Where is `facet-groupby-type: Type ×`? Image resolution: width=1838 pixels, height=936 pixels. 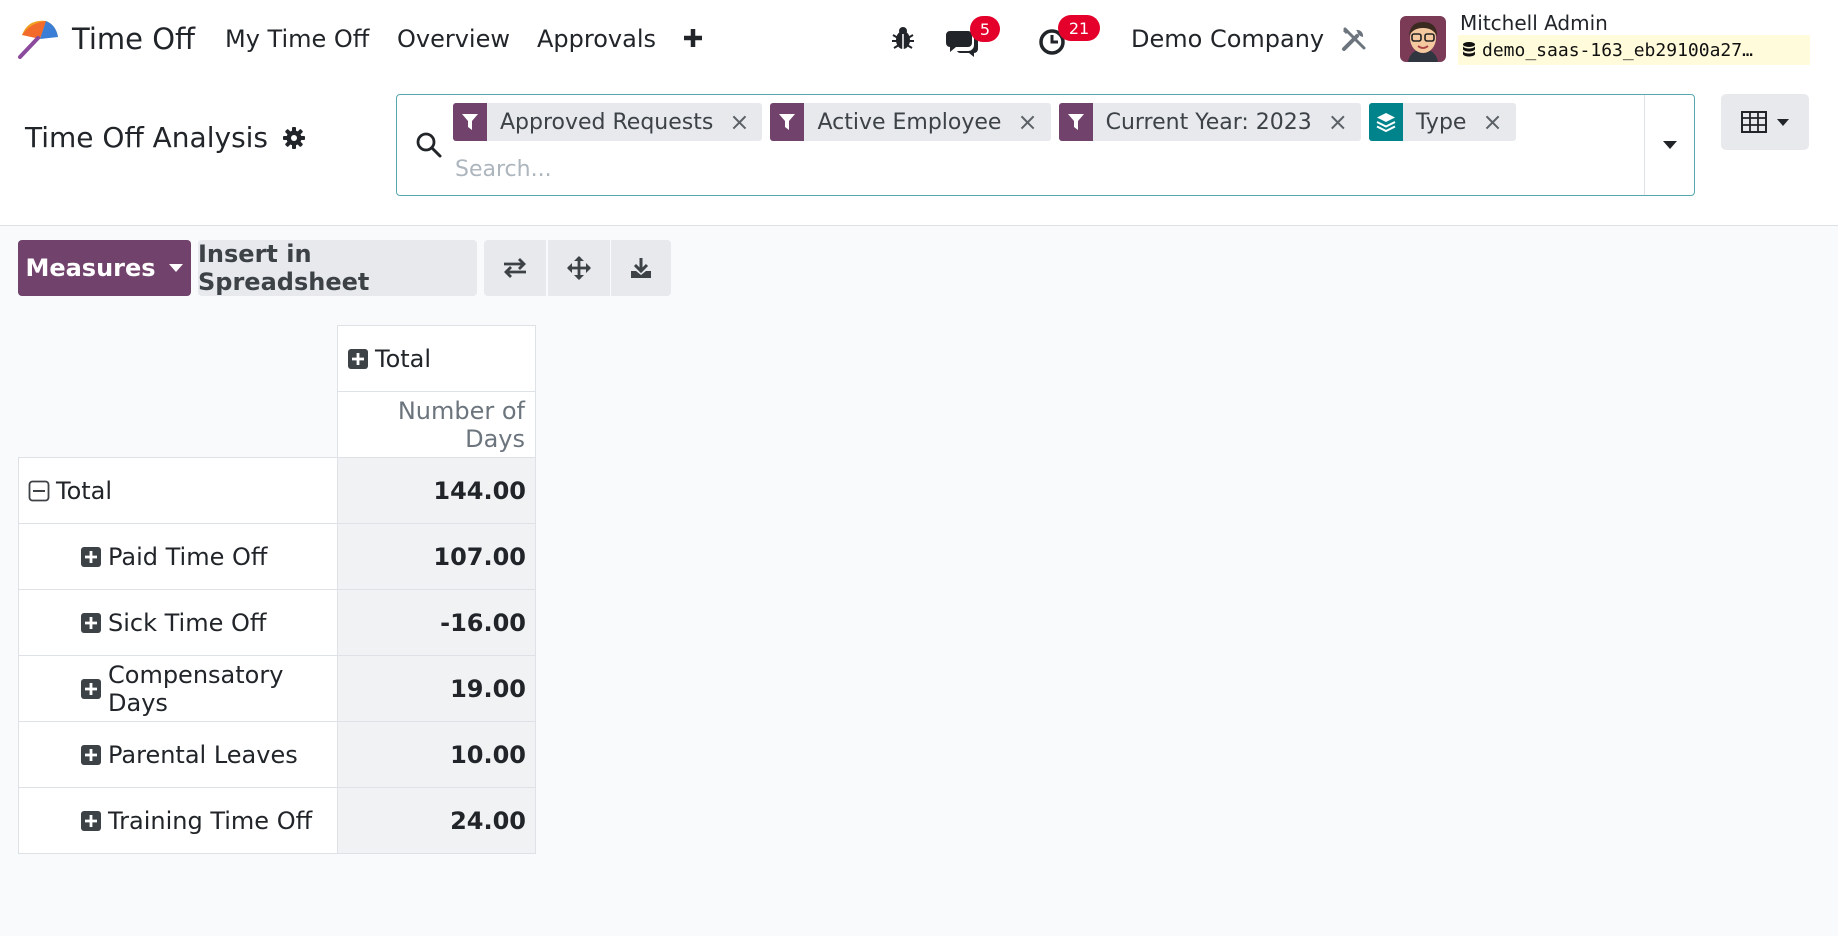 facet-groupby-type: Type × is located at coordinates (1442, 122).